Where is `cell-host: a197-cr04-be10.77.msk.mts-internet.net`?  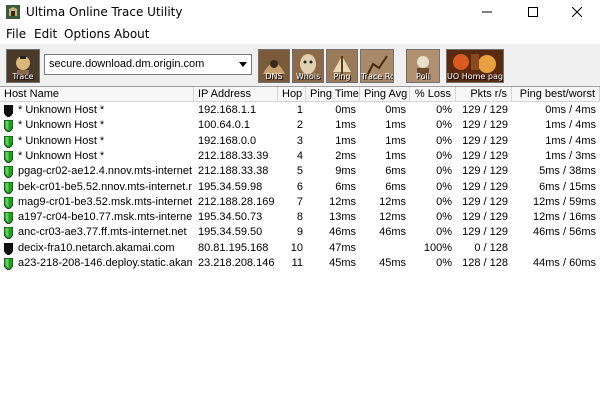 cell-host: a197-cr04-be10.77.msk.mts-internet.net is located at coordinates (105, 217).